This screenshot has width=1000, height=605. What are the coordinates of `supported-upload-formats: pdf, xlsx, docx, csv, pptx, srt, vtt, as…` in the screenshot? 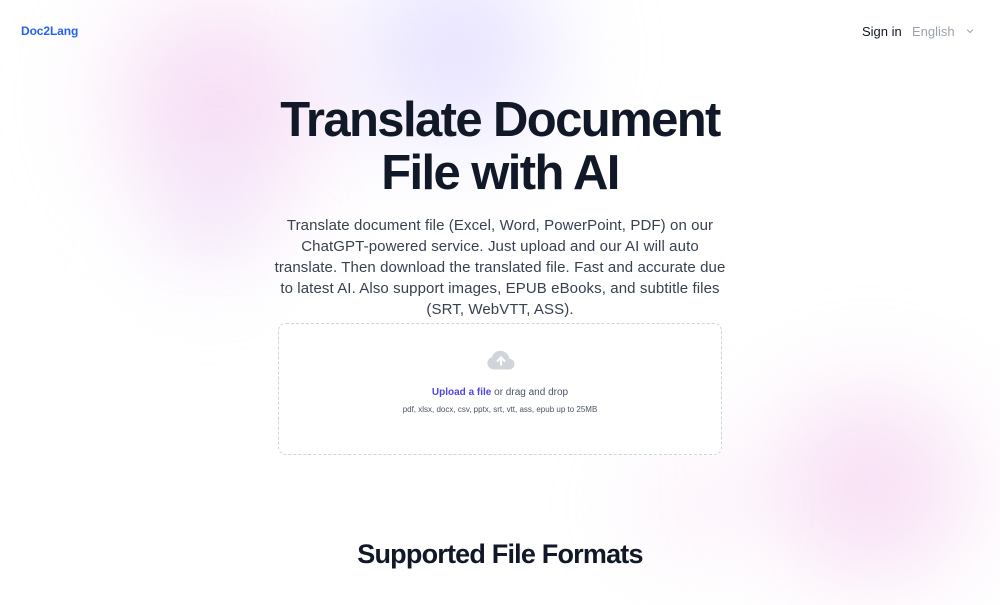 It's located at (500, 409).